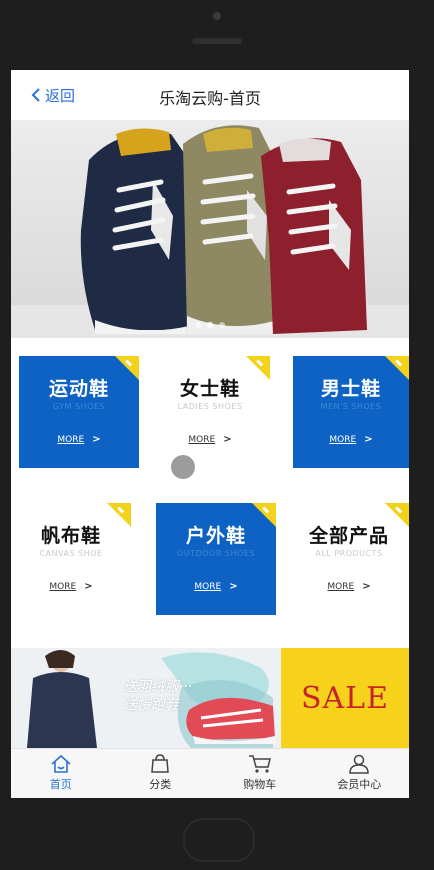 The height and width of the screenshot is (870, 434). I want to click on home-icon, so click(61, 763).